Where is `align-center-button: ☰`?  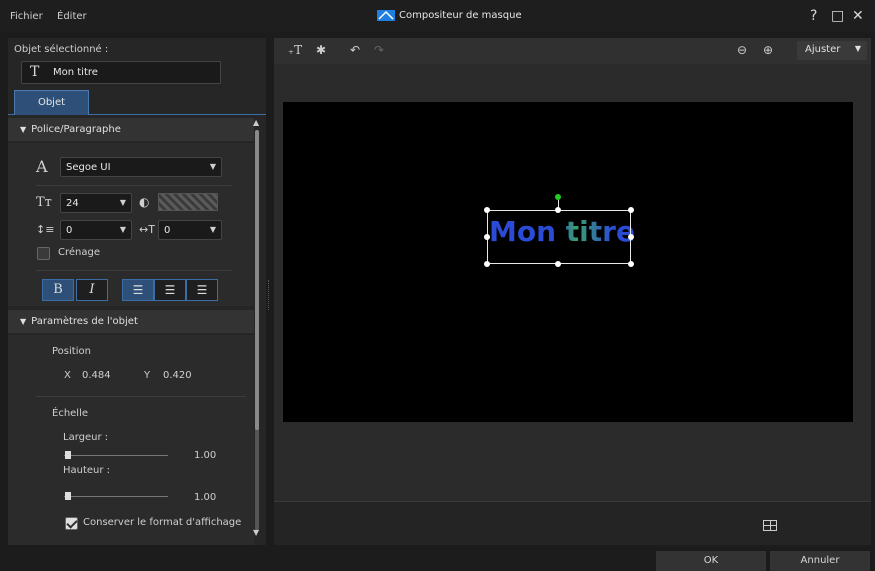 align-center-button: ☰ is located at coordinates (170, 290).